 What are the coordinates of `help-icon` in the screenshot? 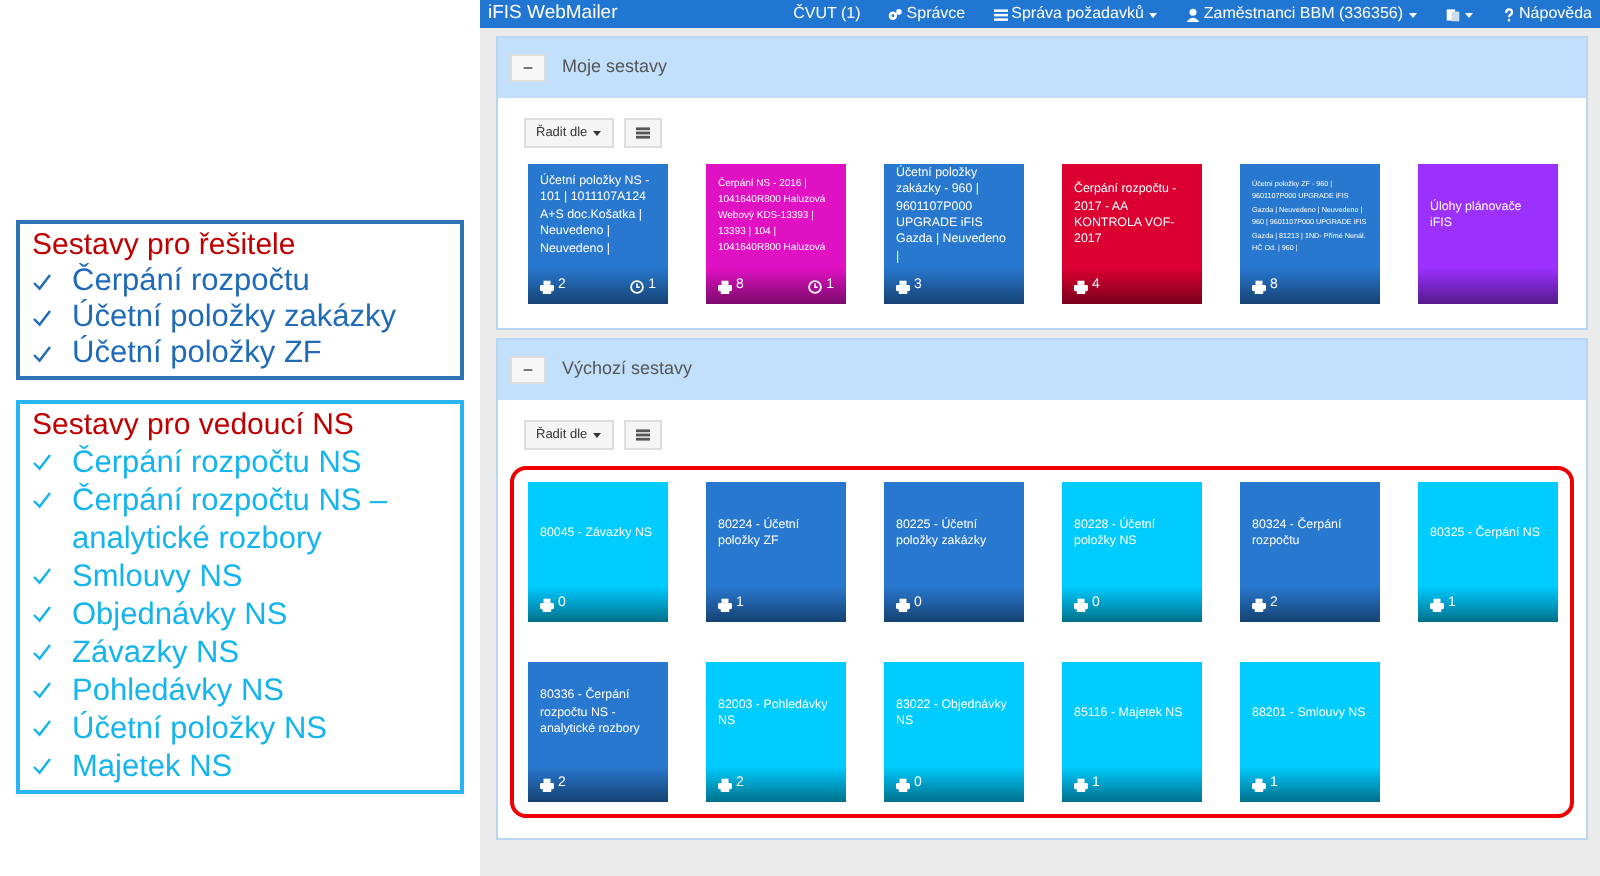 It's located at (1508, 14).